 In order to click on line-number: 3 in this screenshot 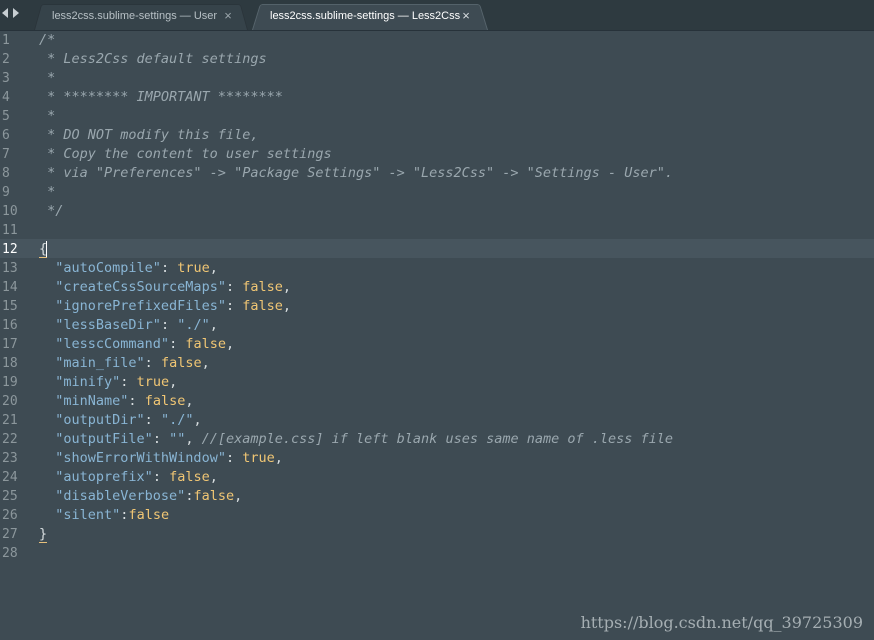, I will do `click(6, 78)`.